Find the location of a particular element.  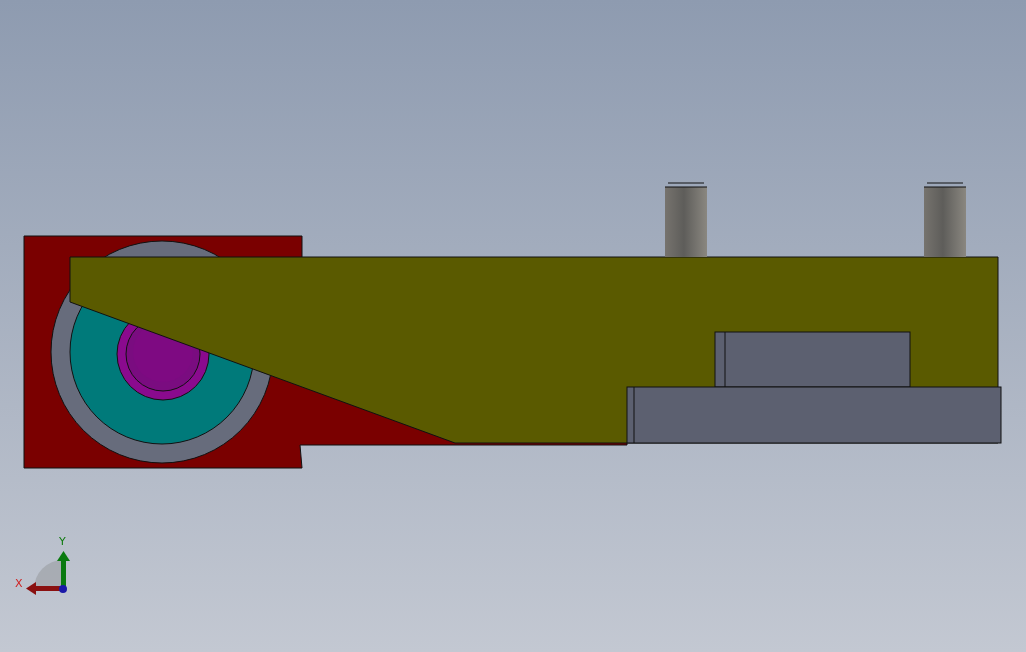

axis-triad-drawing is located at coordinates (48, 573).